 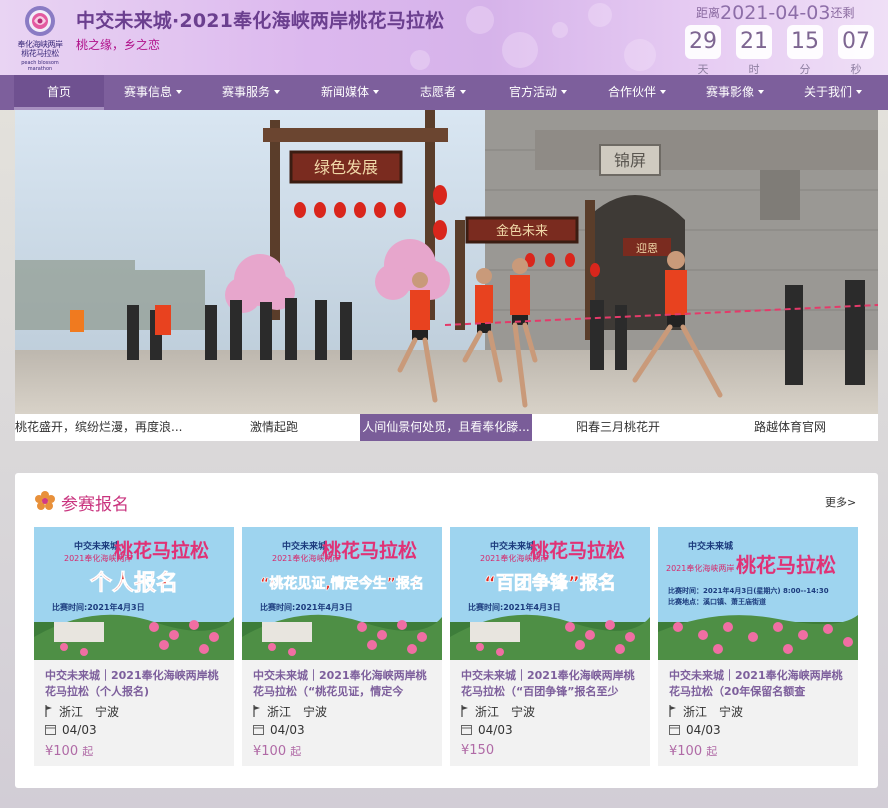 I want to click on nav-item-volunteers: 志愿者, so click(x=443, y=92).